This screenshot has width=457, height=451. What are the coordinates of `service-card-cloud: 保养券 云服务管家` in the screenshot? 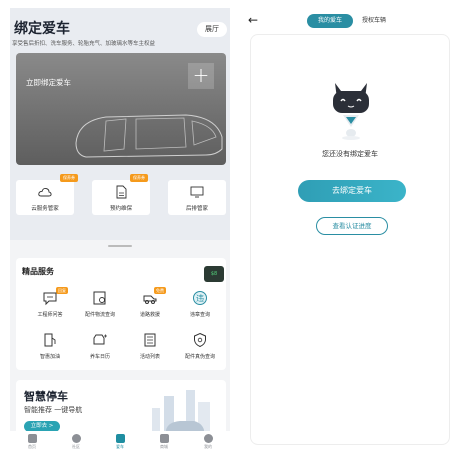 It's located at (47, 194).